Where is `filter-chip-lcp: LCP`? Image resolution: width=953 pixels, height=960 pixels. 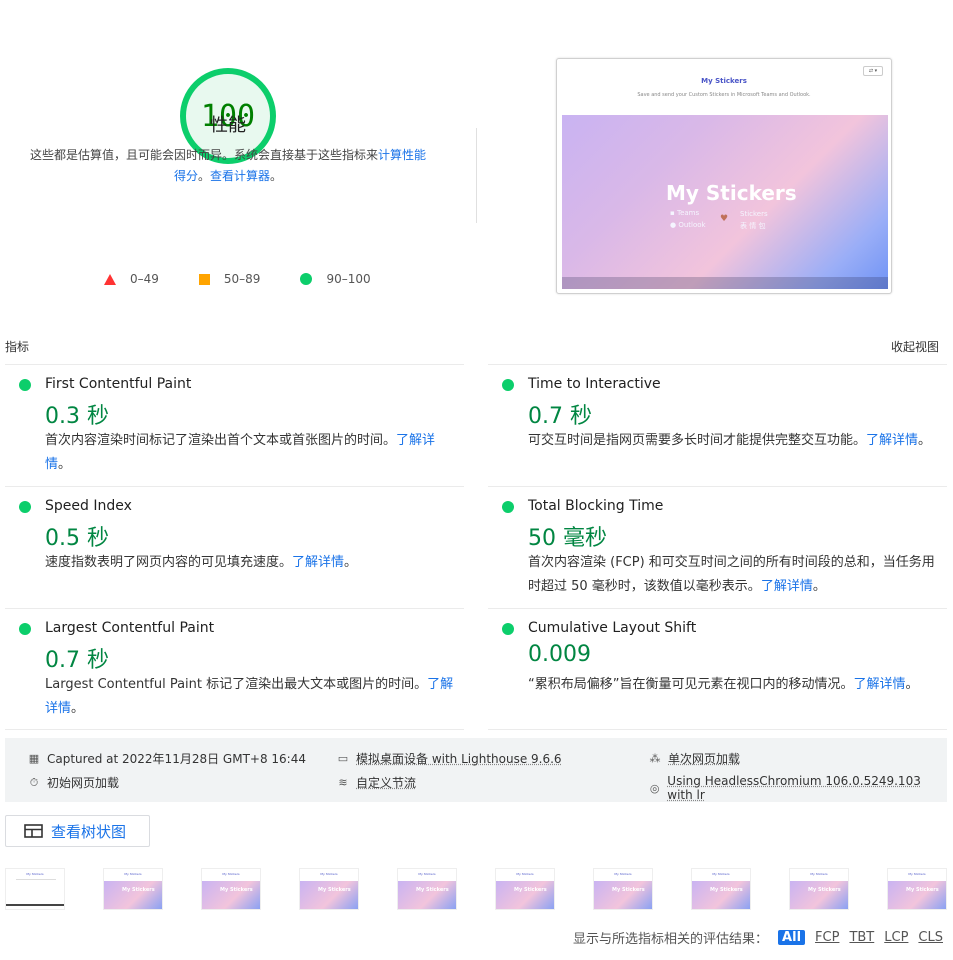
filter-chip-lcp: LCP is located at coordinates (896, 937).